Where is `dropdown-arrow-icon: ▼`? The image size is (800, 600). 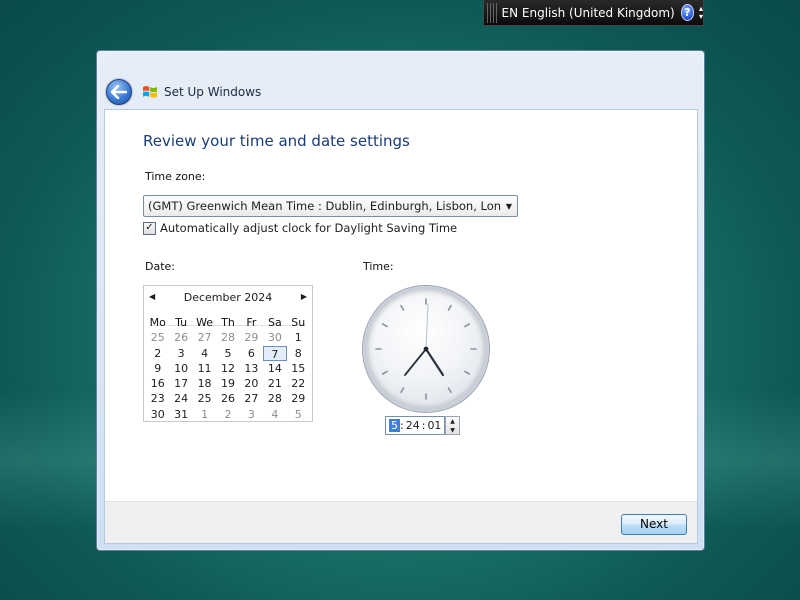 dropdown-arrow-icon: ▼ is located at coordinates (509, 206).